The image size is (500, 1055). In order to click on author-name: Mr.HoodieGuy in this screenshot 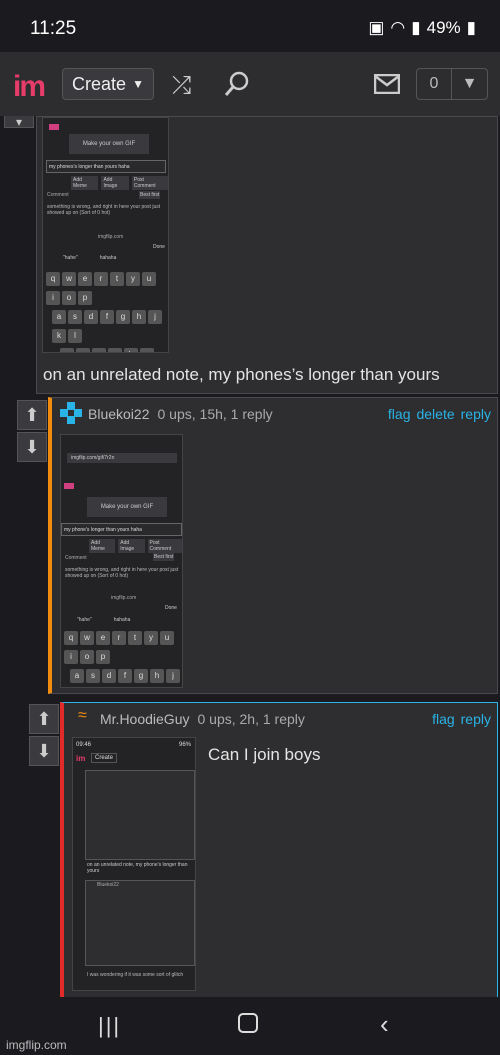, I will do `click(144, 719)`.